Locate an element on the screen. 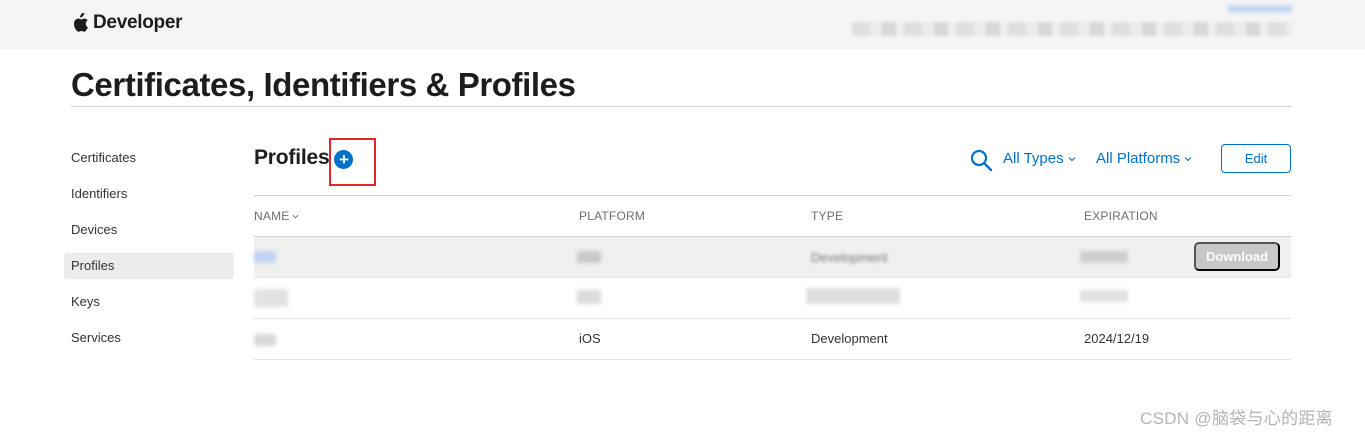 The width and height of the screenshot is (1365, 434). column-header-platform: PLATFORM is located at coordinates (612, 216).